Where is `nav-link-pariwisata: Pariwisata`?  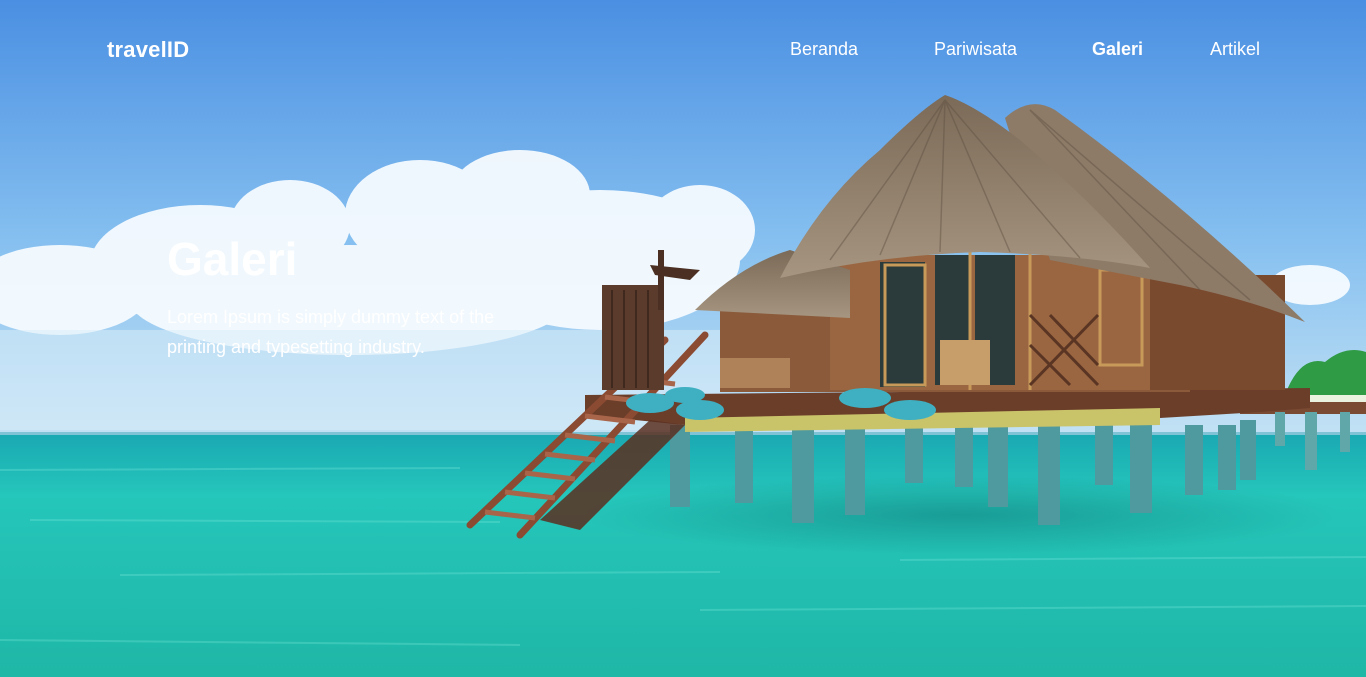
nav-link-pariwisata: Pariwisata is located at coordinates (975, 49).